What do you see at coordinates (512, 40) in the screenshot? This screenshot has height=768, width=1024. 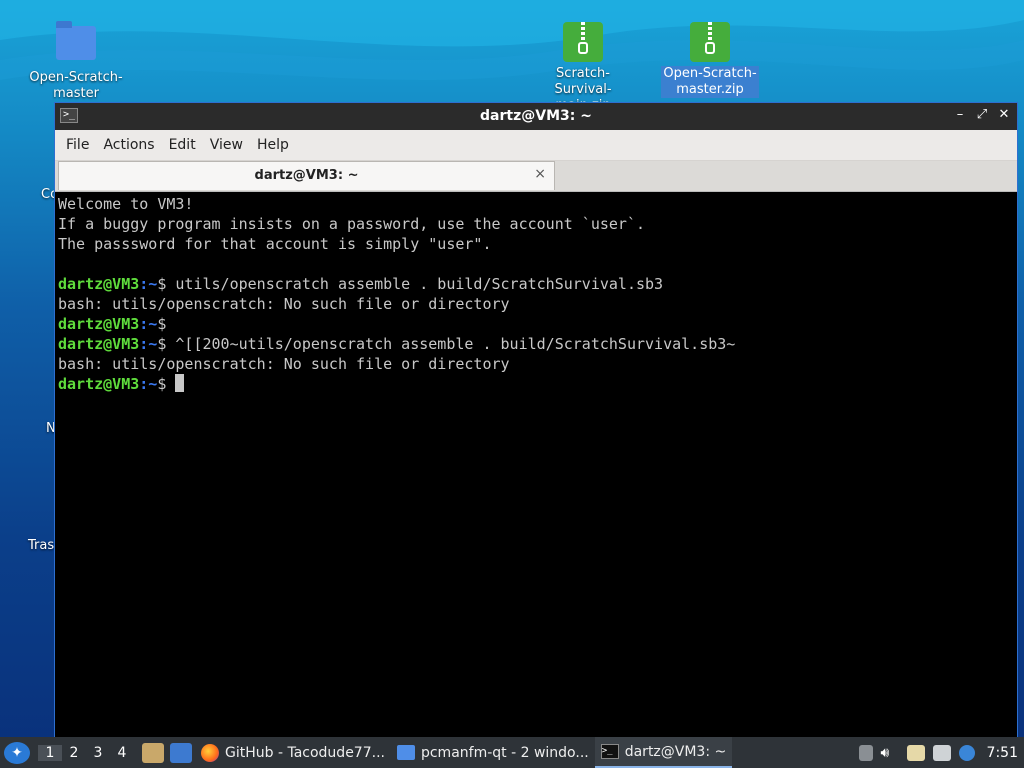 I see `desktop-wallpaper-wave` at bounding box center [512, 40].